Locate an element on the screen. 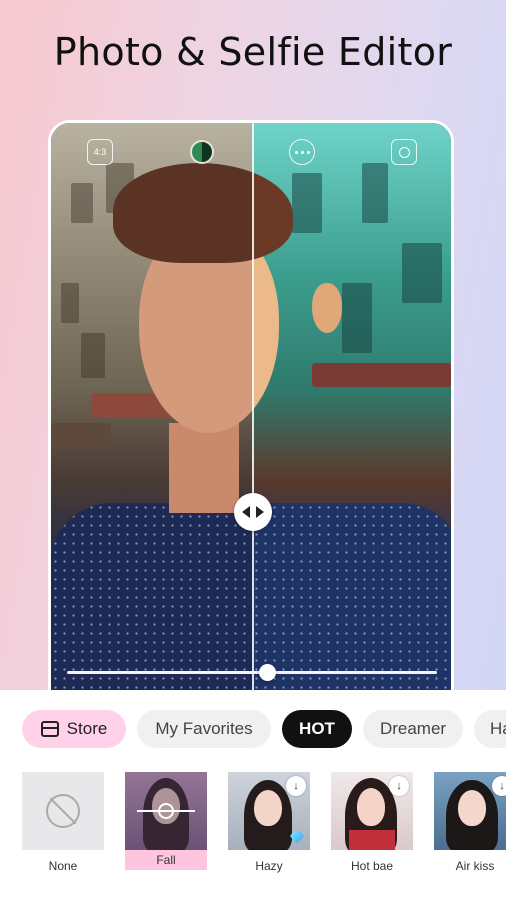 This screenshot has height=900, width=506. tab-label: HOT is located at coordinates (317, 728).